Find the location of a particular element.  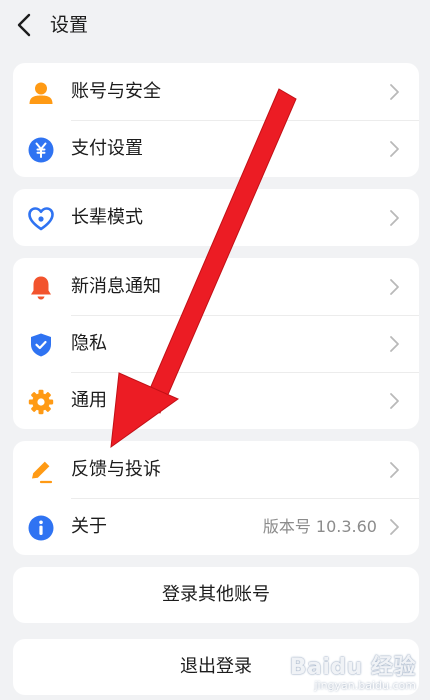

row-label: 通用 is located at coordinates (89, 400).